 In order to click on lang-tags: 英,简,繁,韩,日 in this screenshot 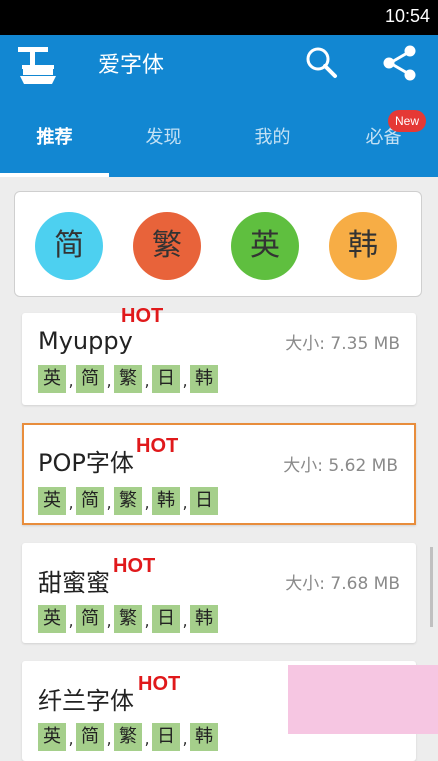, I will do `click(128, 501)`.